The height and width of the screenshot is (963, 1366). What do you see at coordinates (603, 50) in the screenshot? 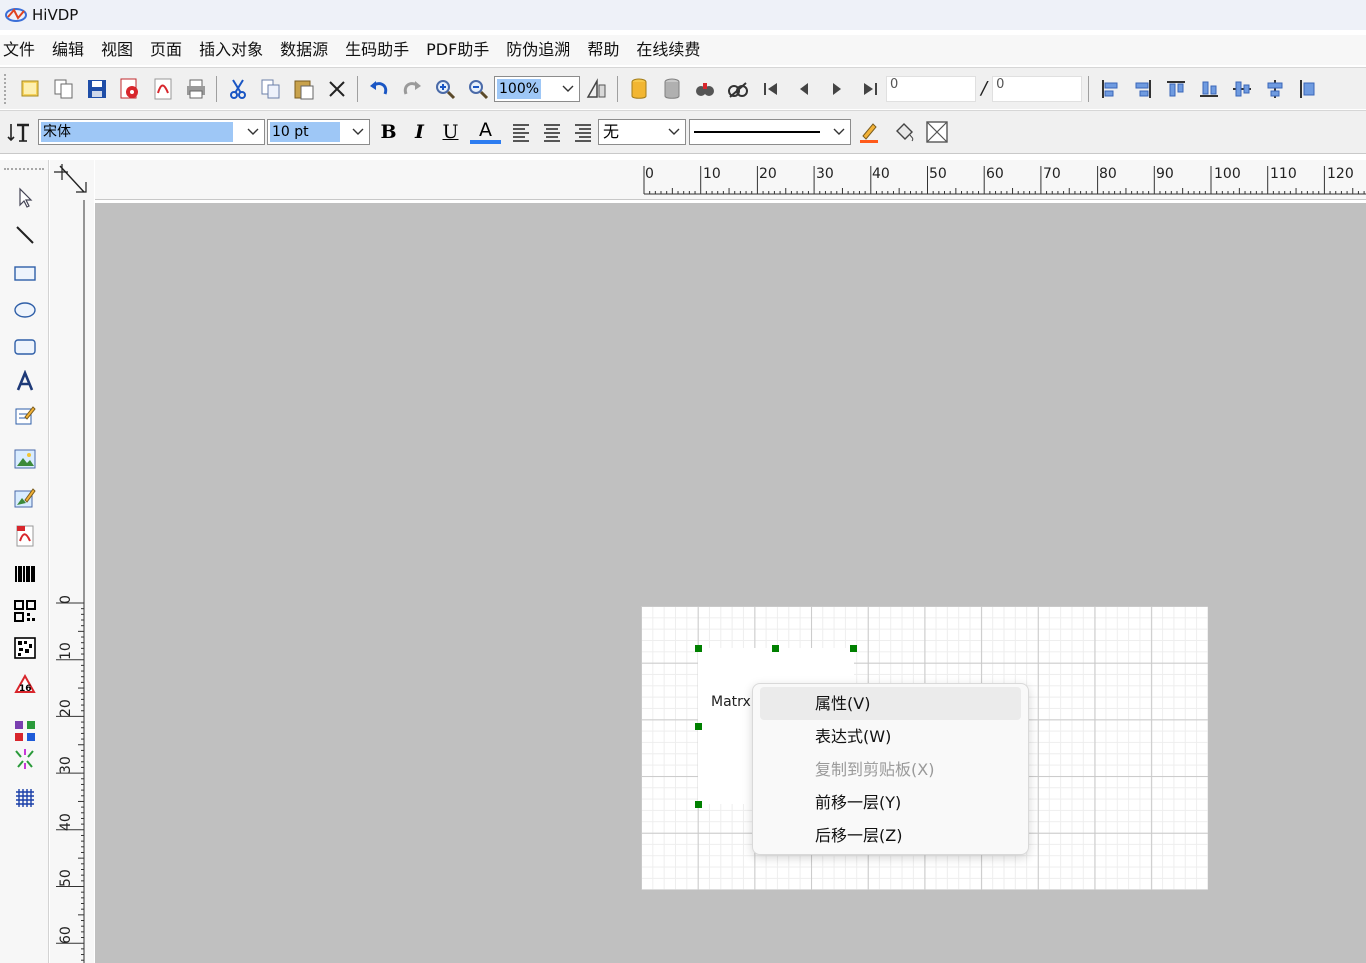
I see `menu-help: 帮助` at bounding box center [603, 50].